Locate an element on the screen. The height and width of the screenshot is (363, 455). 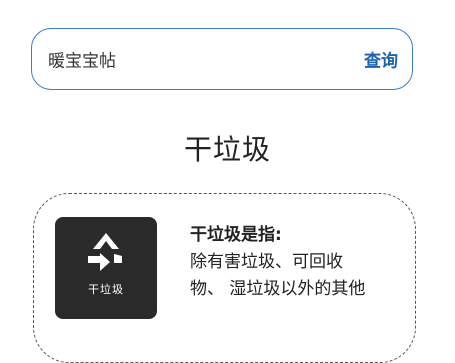
category-icon-tile: 干垃圾 is located at coordinates (106, 268).